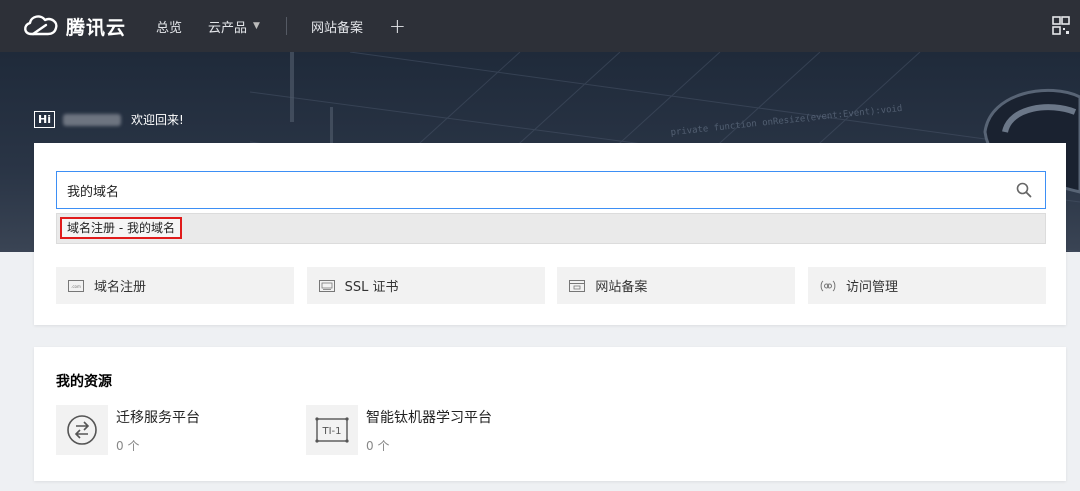  I want to click on search-box, so click(551, 190).